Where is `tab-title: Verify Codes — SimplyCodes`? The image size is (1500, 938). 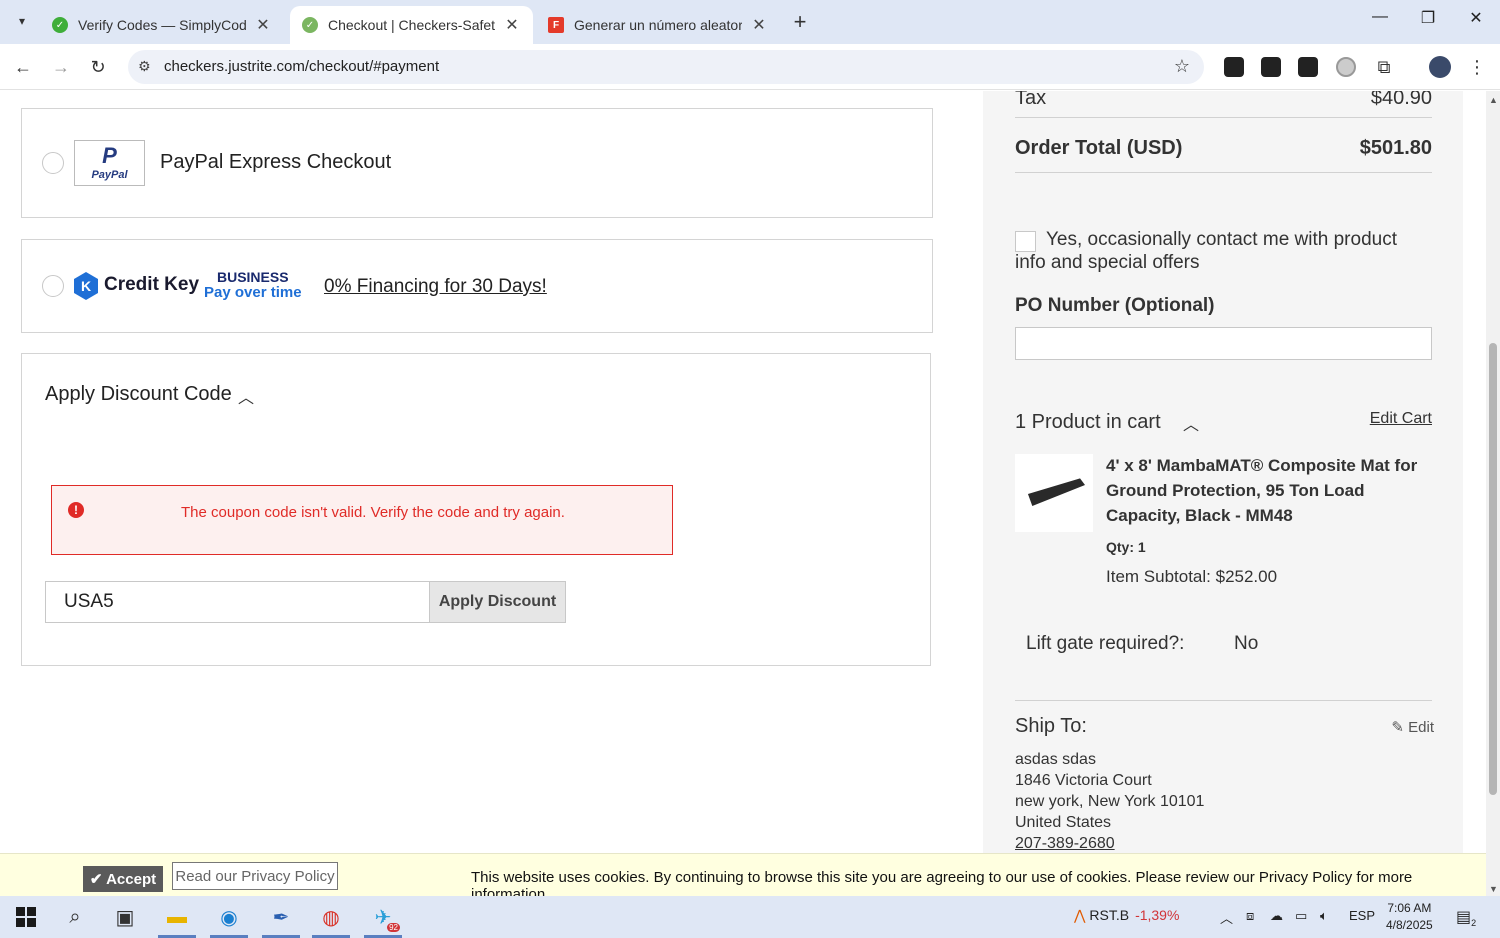
tab-title: Verify Codes — SimplyCodes is located at coordinates (162, 25).